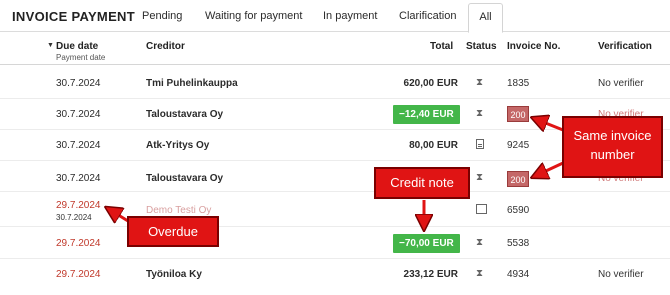 This screenshot has height=295, width=670. What do you see at coordinates (518, 210) in the screenshot?
I see `invoice-number: 6590` at bounding box center [518, 210].